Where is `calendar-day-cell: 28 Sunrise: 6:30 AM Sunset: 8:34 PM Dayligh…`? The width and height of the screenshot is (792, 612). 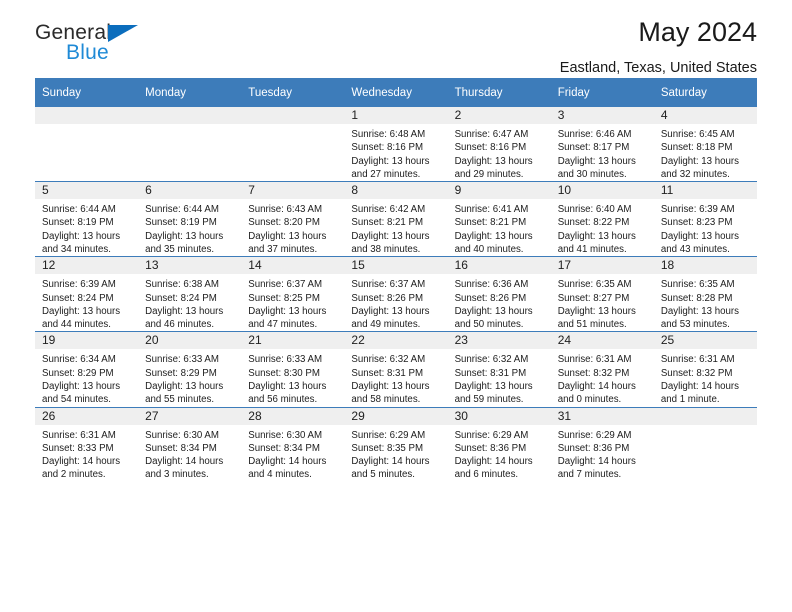
calendar-day-cell: 28 Sunrise: 6:30 AM Sunset: 8:34 PM Dayligh… is located at coordinates (293, 444).